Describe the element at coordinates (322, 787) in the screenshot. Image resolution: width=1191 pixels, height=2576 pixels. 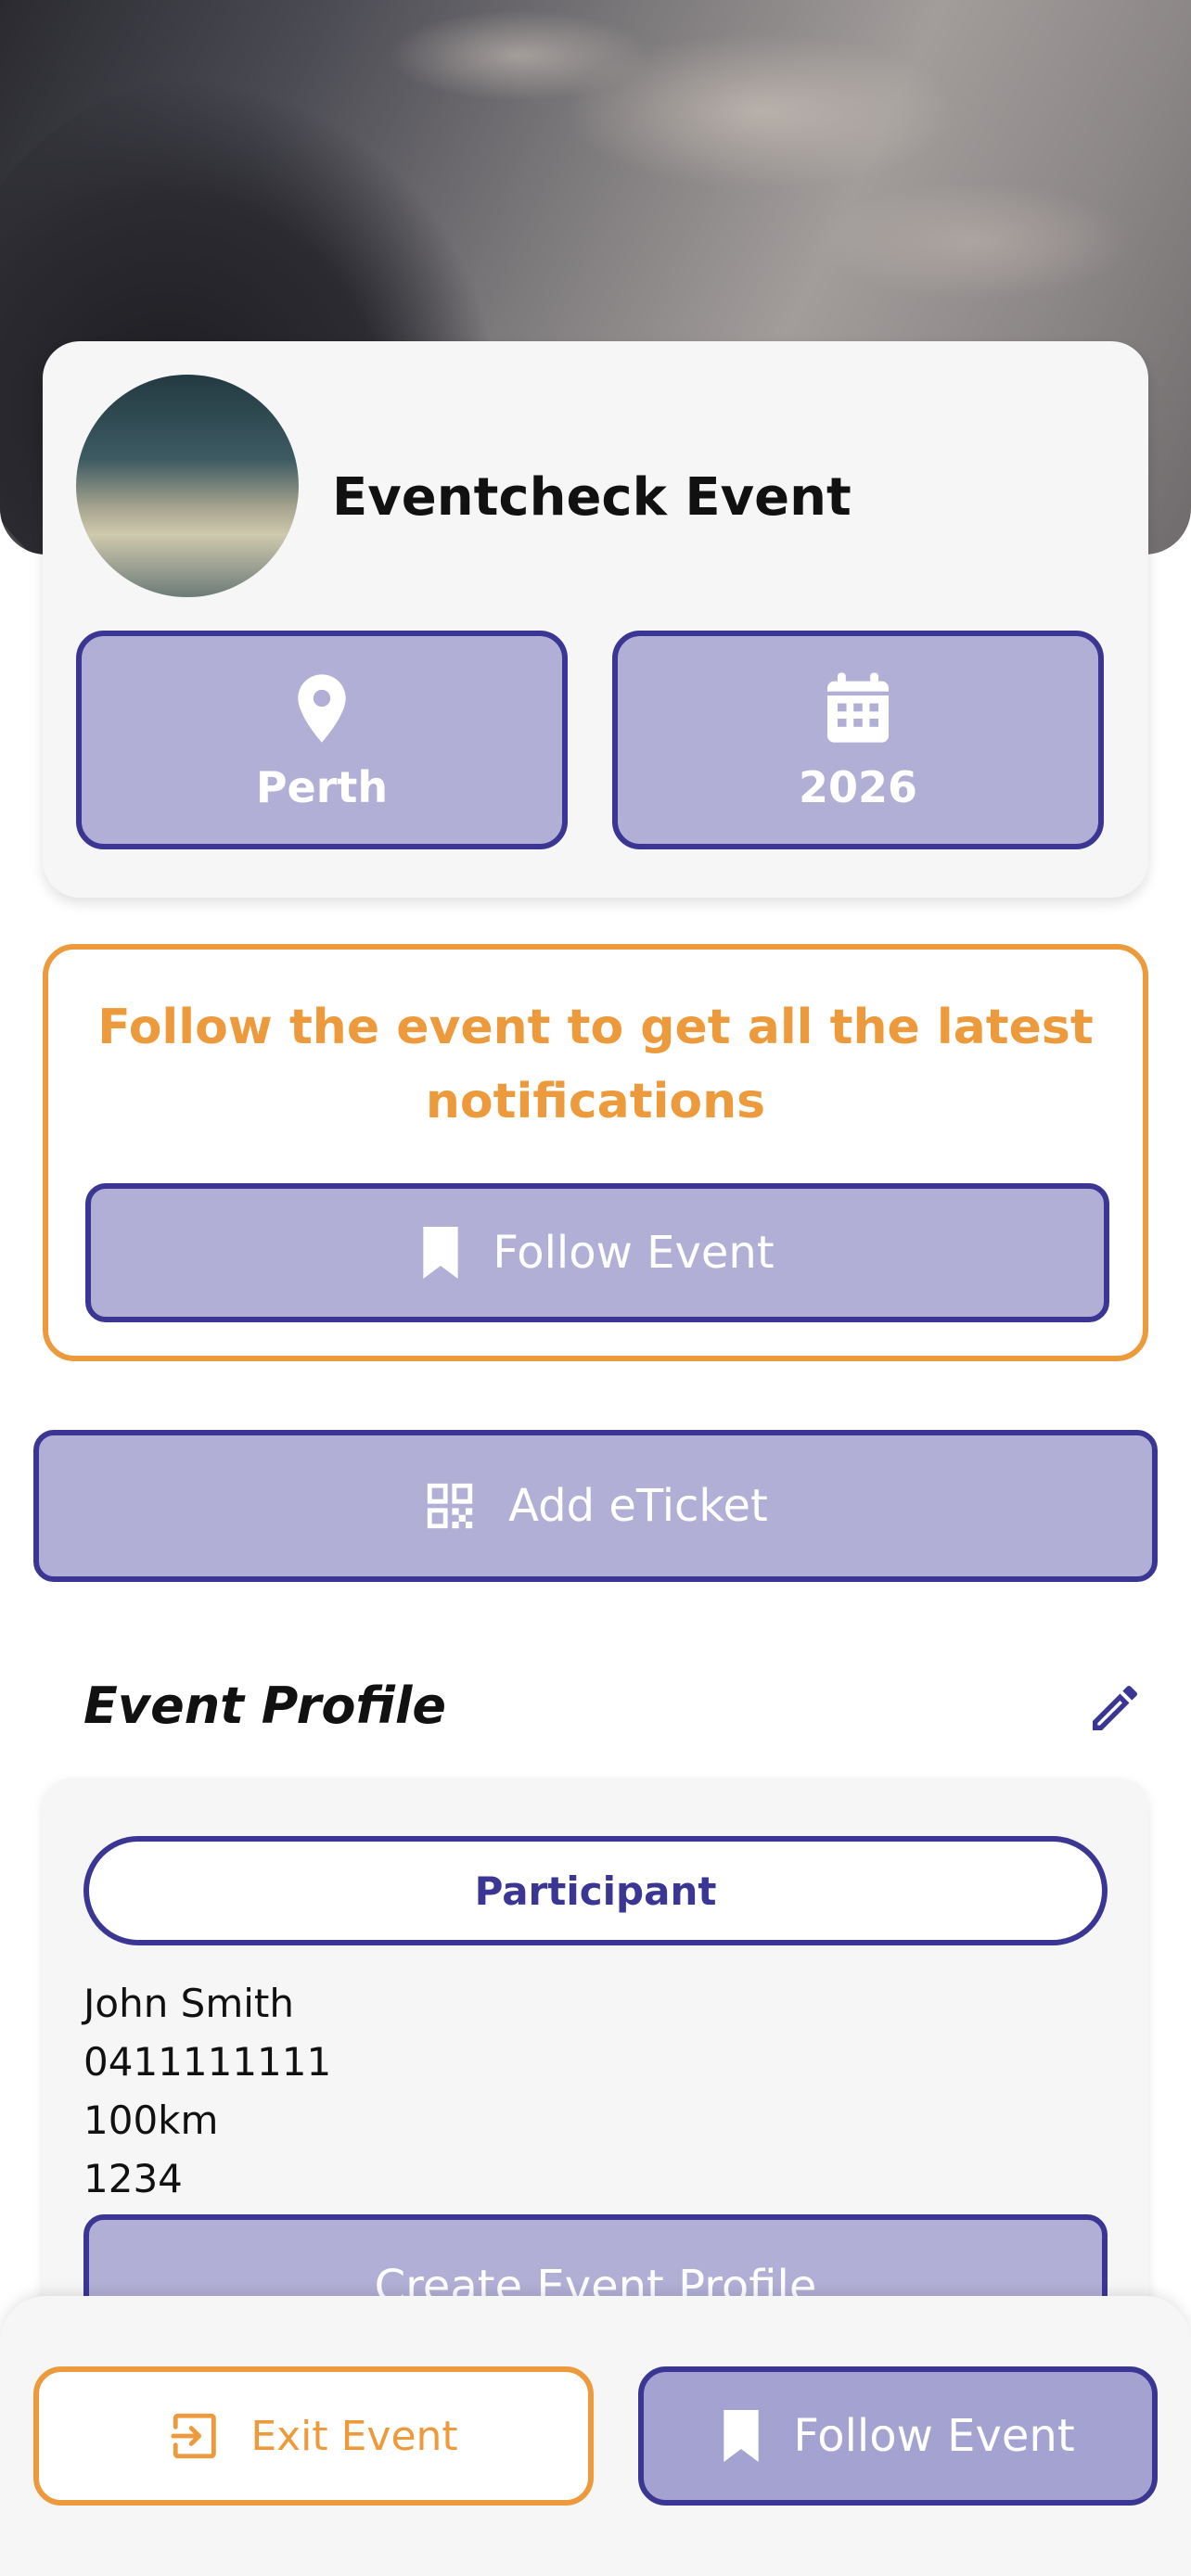
I see `location-label: Perth` at that location.